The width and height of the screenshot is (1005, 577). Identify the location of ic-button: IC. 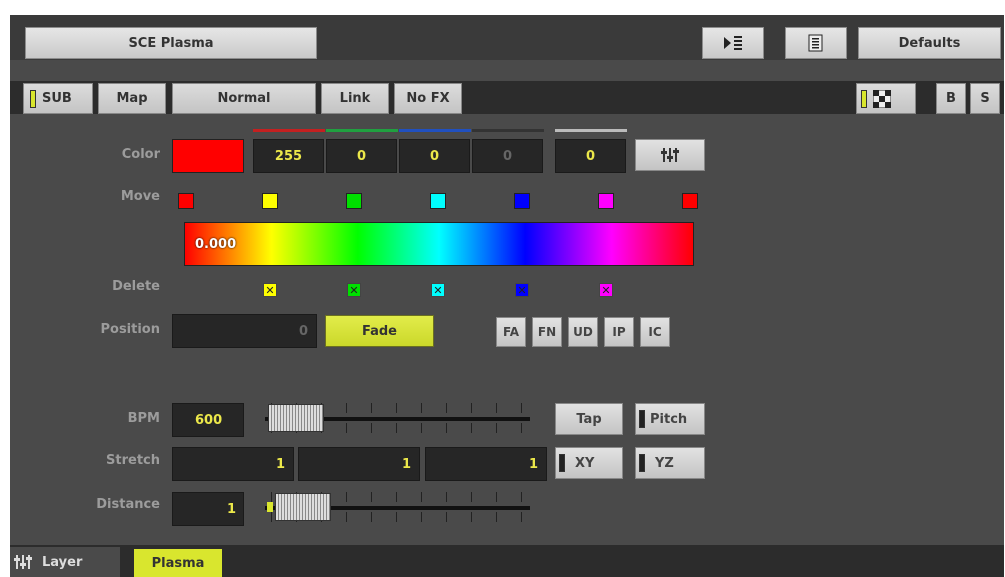
(655, 332).